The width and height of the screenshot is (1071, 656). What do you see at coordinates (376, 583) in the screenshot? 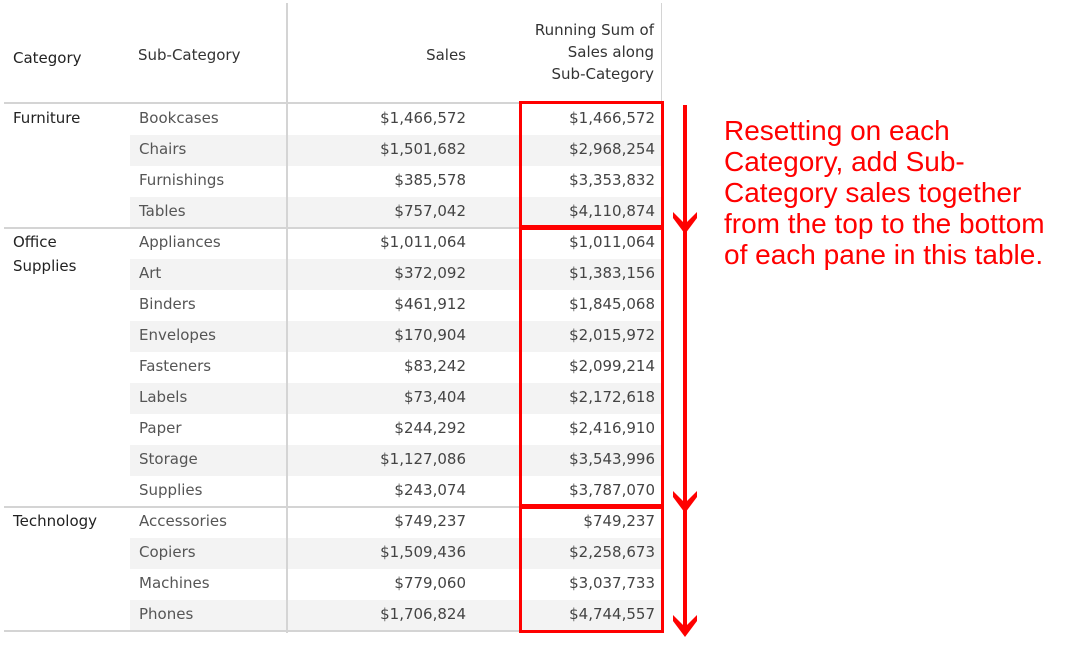
I see `sales-cell: $779,060` at bounding box center [376, 583].